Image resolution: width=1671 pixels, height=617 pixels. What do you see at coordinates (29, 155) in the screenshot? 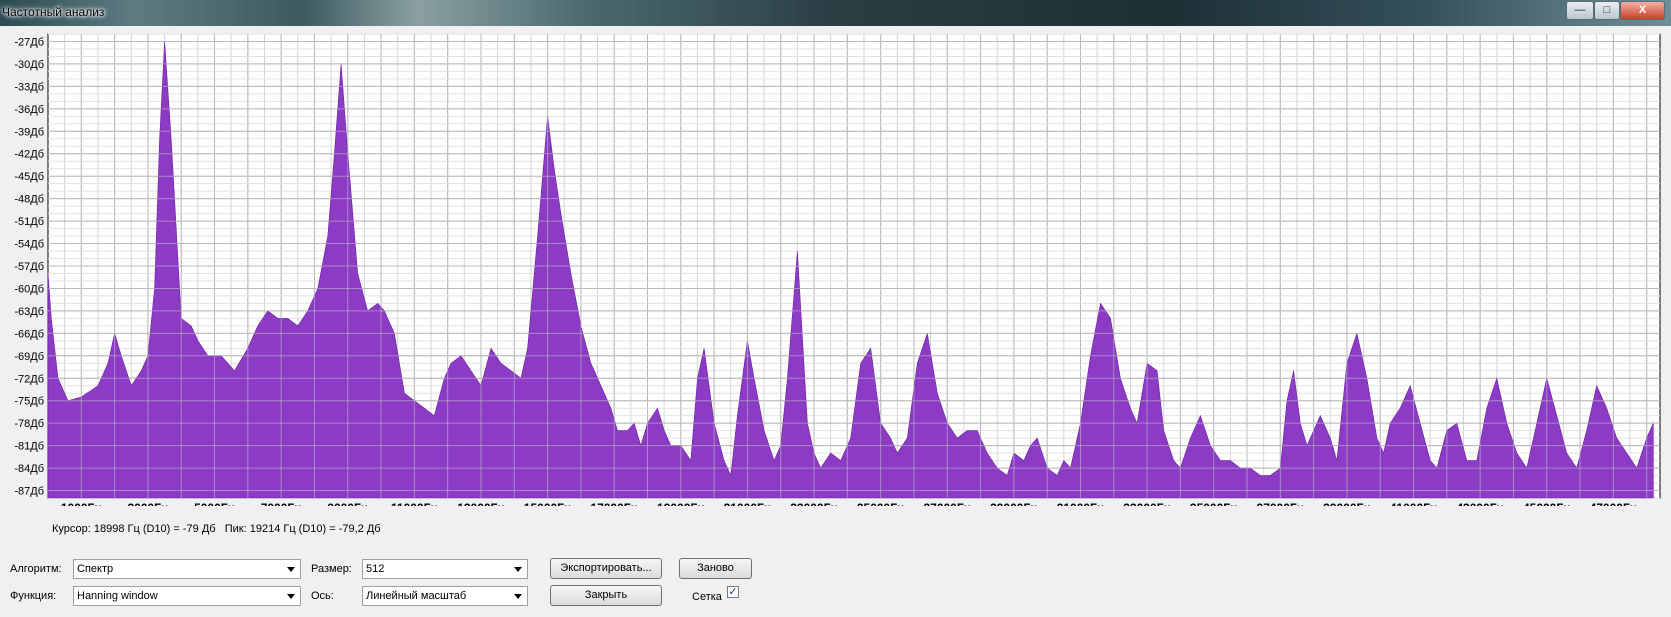
I see `y-tick-label: -42Дб` at bounding box center [29, 155].